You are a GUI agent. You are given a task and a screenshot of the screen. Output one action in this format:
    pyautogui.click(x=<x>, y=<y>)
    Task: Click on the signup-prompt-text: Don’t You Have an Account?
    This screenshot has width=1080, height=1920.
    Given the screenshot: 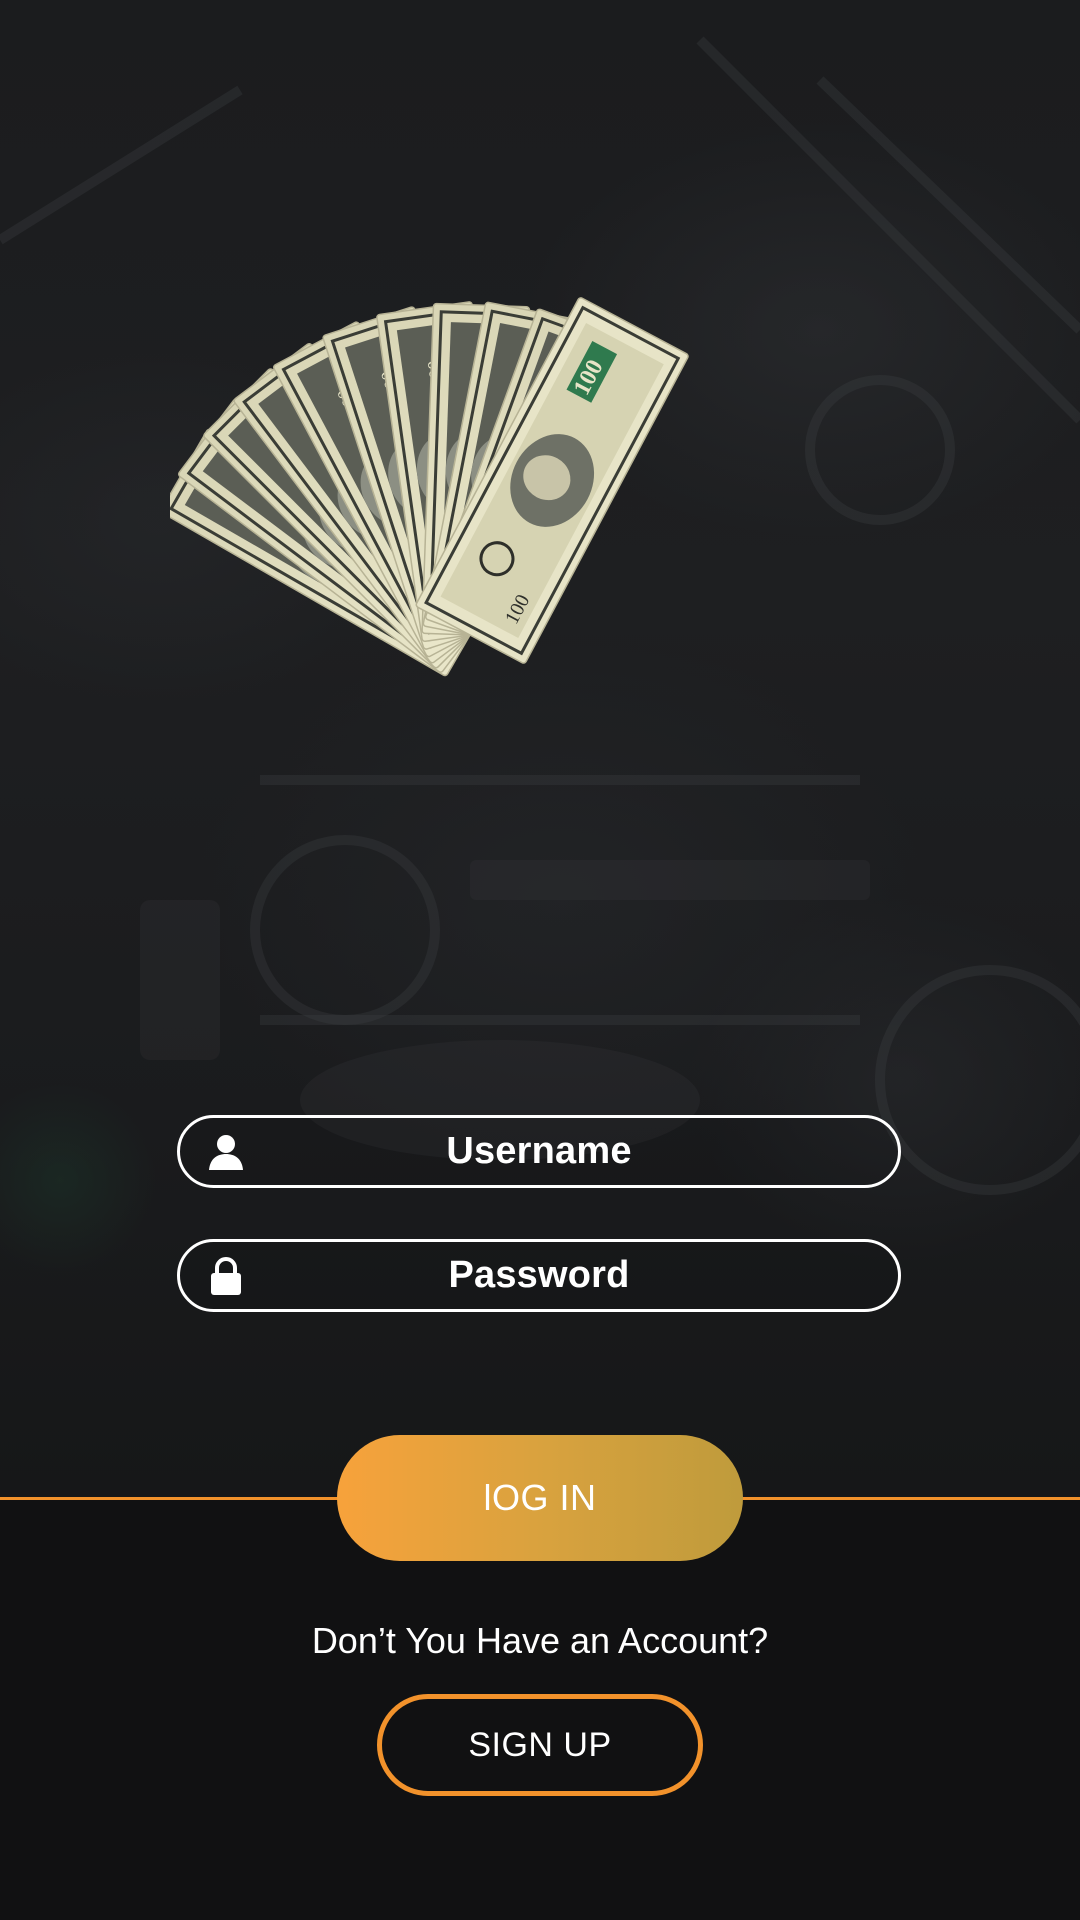 What is the action you would take?
    pyautogui.click(x=540, y=1640)
    